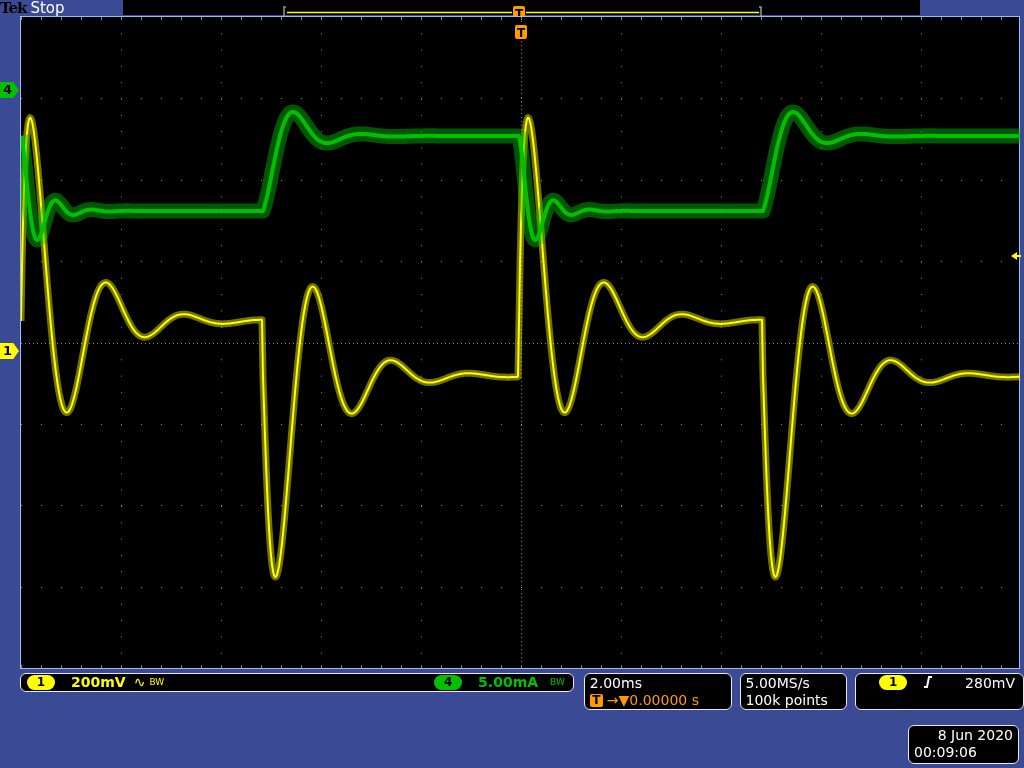  I want to click on acquisition-state: Stop, so click(47, 8).